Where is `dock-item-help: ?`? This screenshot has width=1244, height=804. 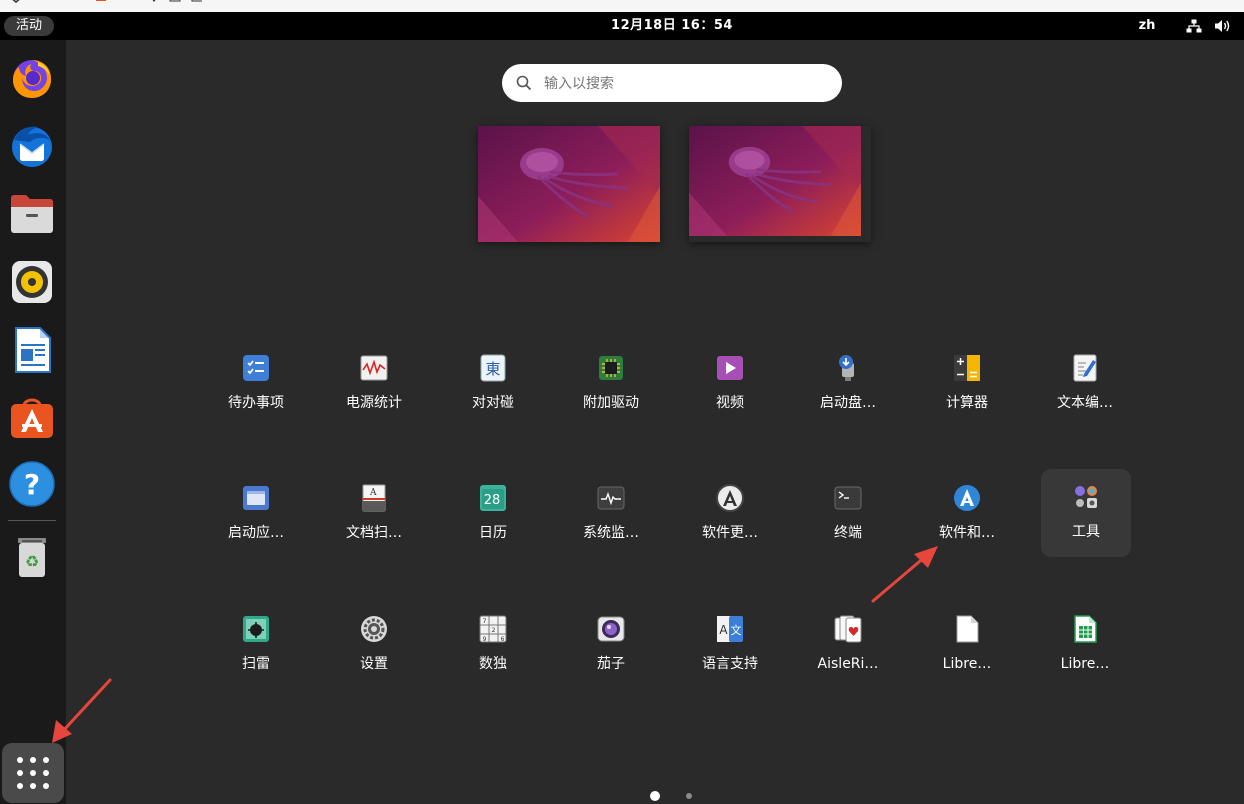 dock-item-help: ? is located at coordinates (32, 484).